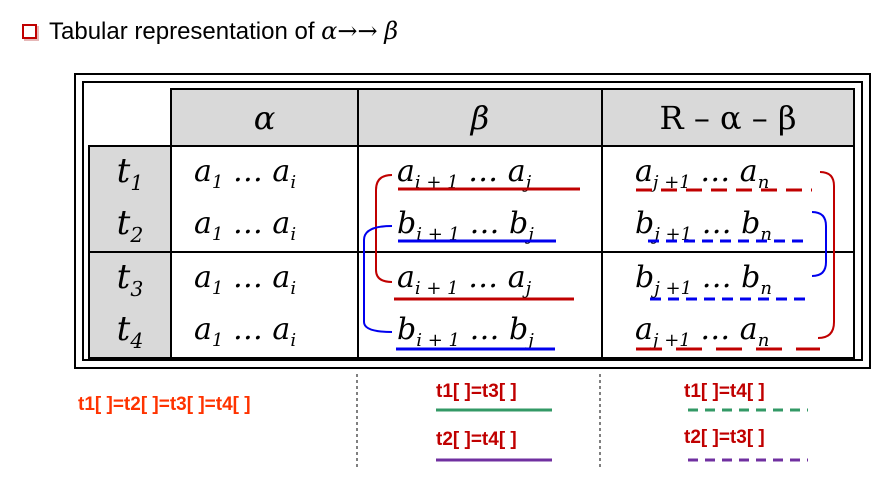  Describe the element at coordinates (724, 391) in the screenshot. I see `rest-equality-1: t1[ ]=t4[ ]` at that location.